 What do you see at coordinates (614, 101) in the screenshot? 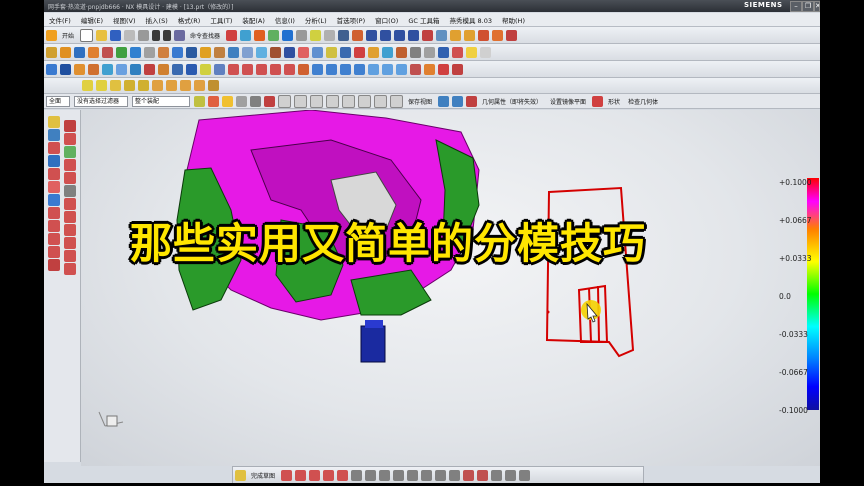
I see `shape-button: 形状` at bounding box center [614, 101].